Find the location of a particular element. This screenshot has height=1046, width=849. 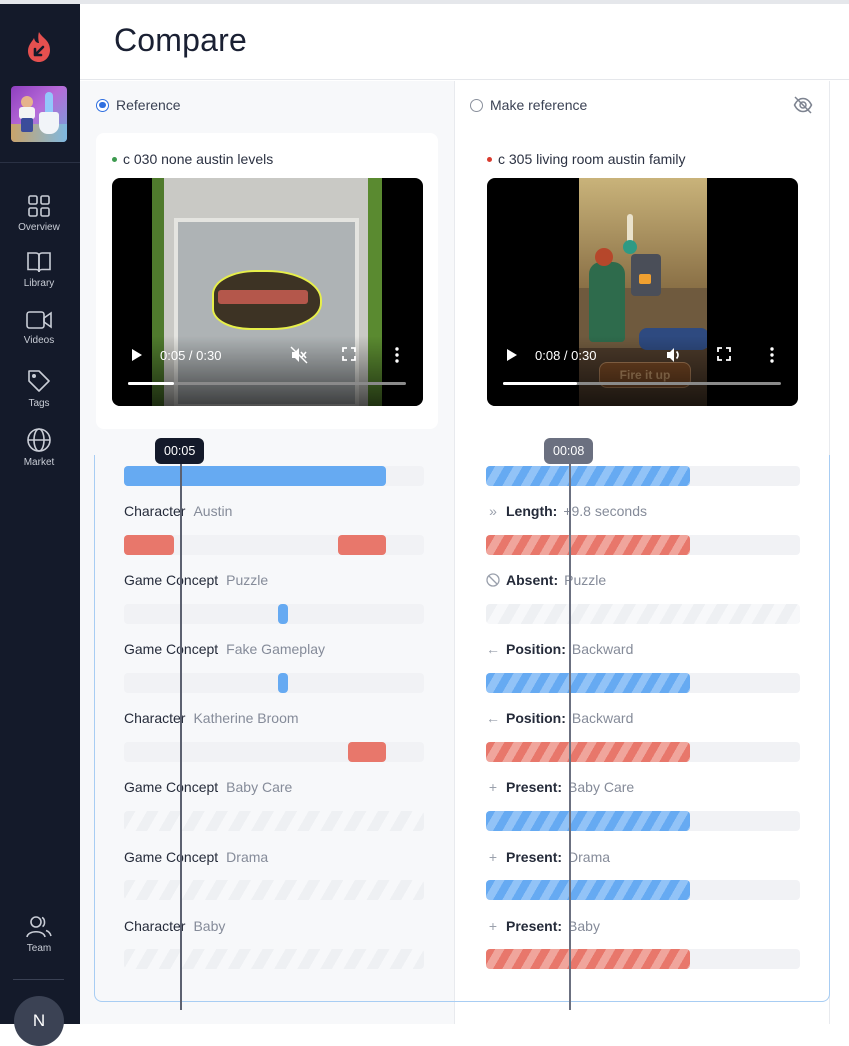

sidebar-item-label: Team is located at coordinates (39, 948).